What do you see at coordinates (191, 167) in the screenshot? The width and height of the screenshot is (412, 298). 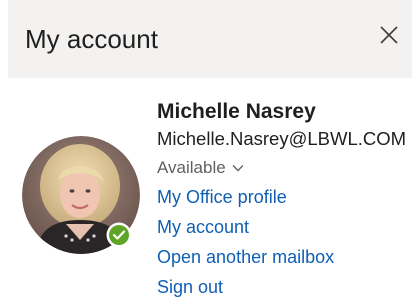 I see `status-label: Available` at bounding box center [191, 167].